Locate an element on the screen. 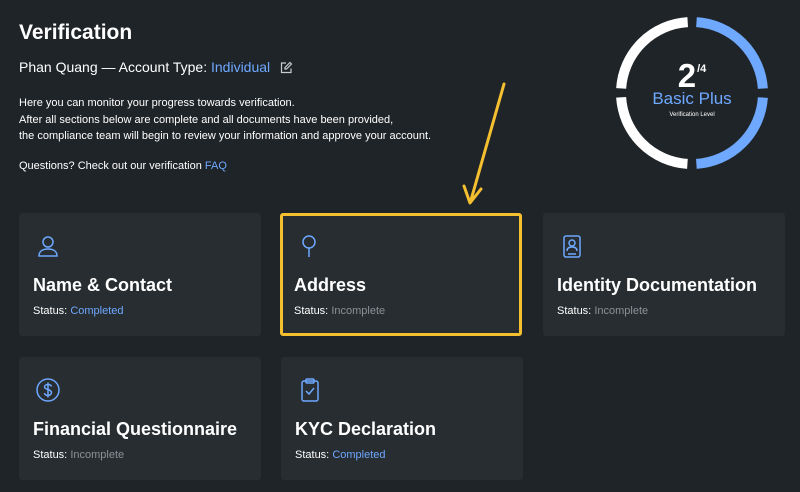 The height and width of the screenshot is (492, 800). pointer-arrow is located at coordinates (484, 143).